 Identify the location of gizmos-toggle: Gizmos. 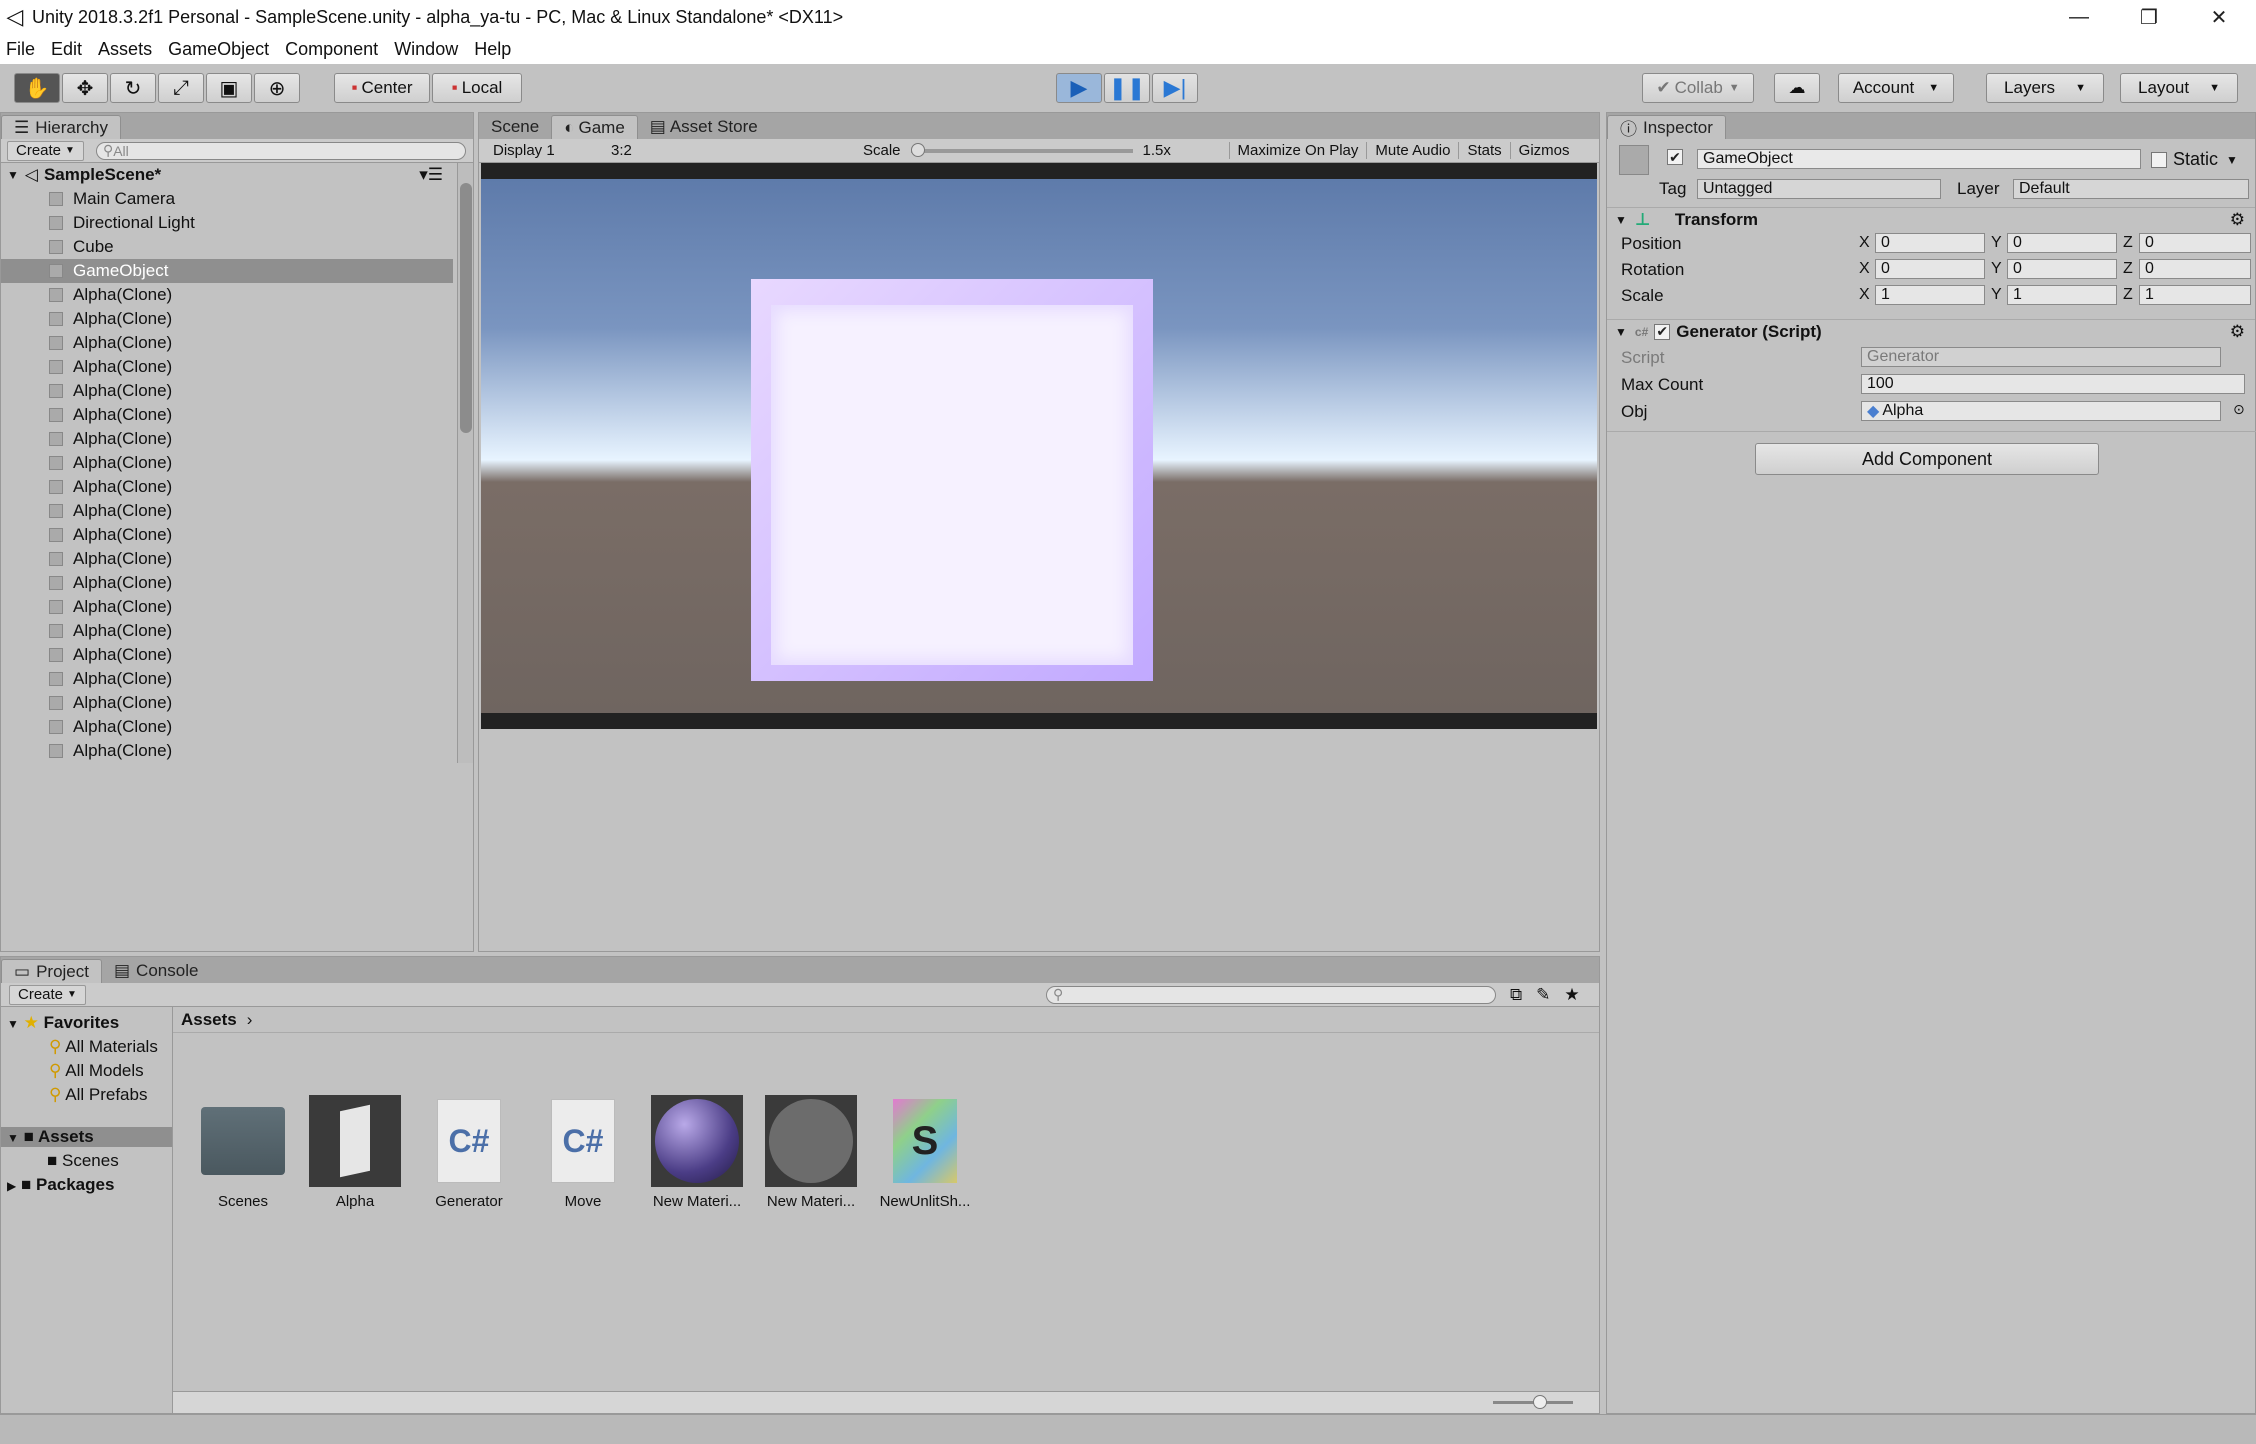
(1543, 150).